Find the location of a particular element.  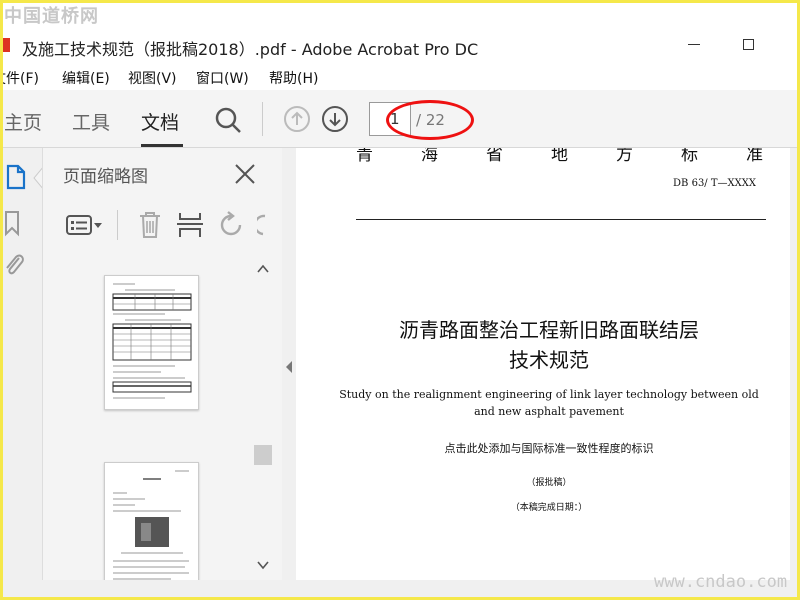

maximize-button is located at coordinates (748, 44).